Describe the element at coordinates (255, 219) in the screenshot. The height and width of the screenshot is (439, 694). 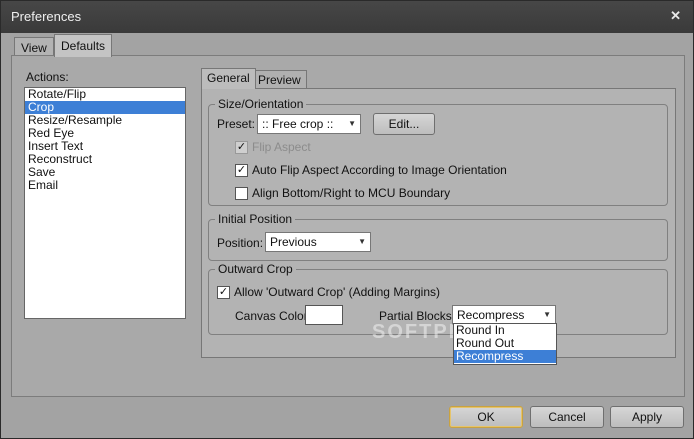
I see `initial-position-title: Initial Position` at that location.